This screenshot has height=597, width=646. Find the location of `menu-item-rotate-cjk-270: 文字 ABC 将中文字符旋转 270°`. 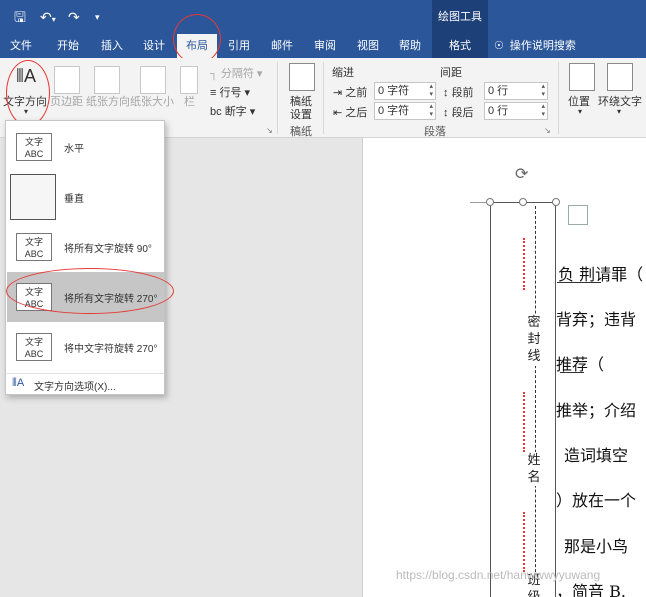

menu-item-rotate-cjk-270: 文字 ABC 将中文字符旋转 270° is located at coordinates (85, 347).